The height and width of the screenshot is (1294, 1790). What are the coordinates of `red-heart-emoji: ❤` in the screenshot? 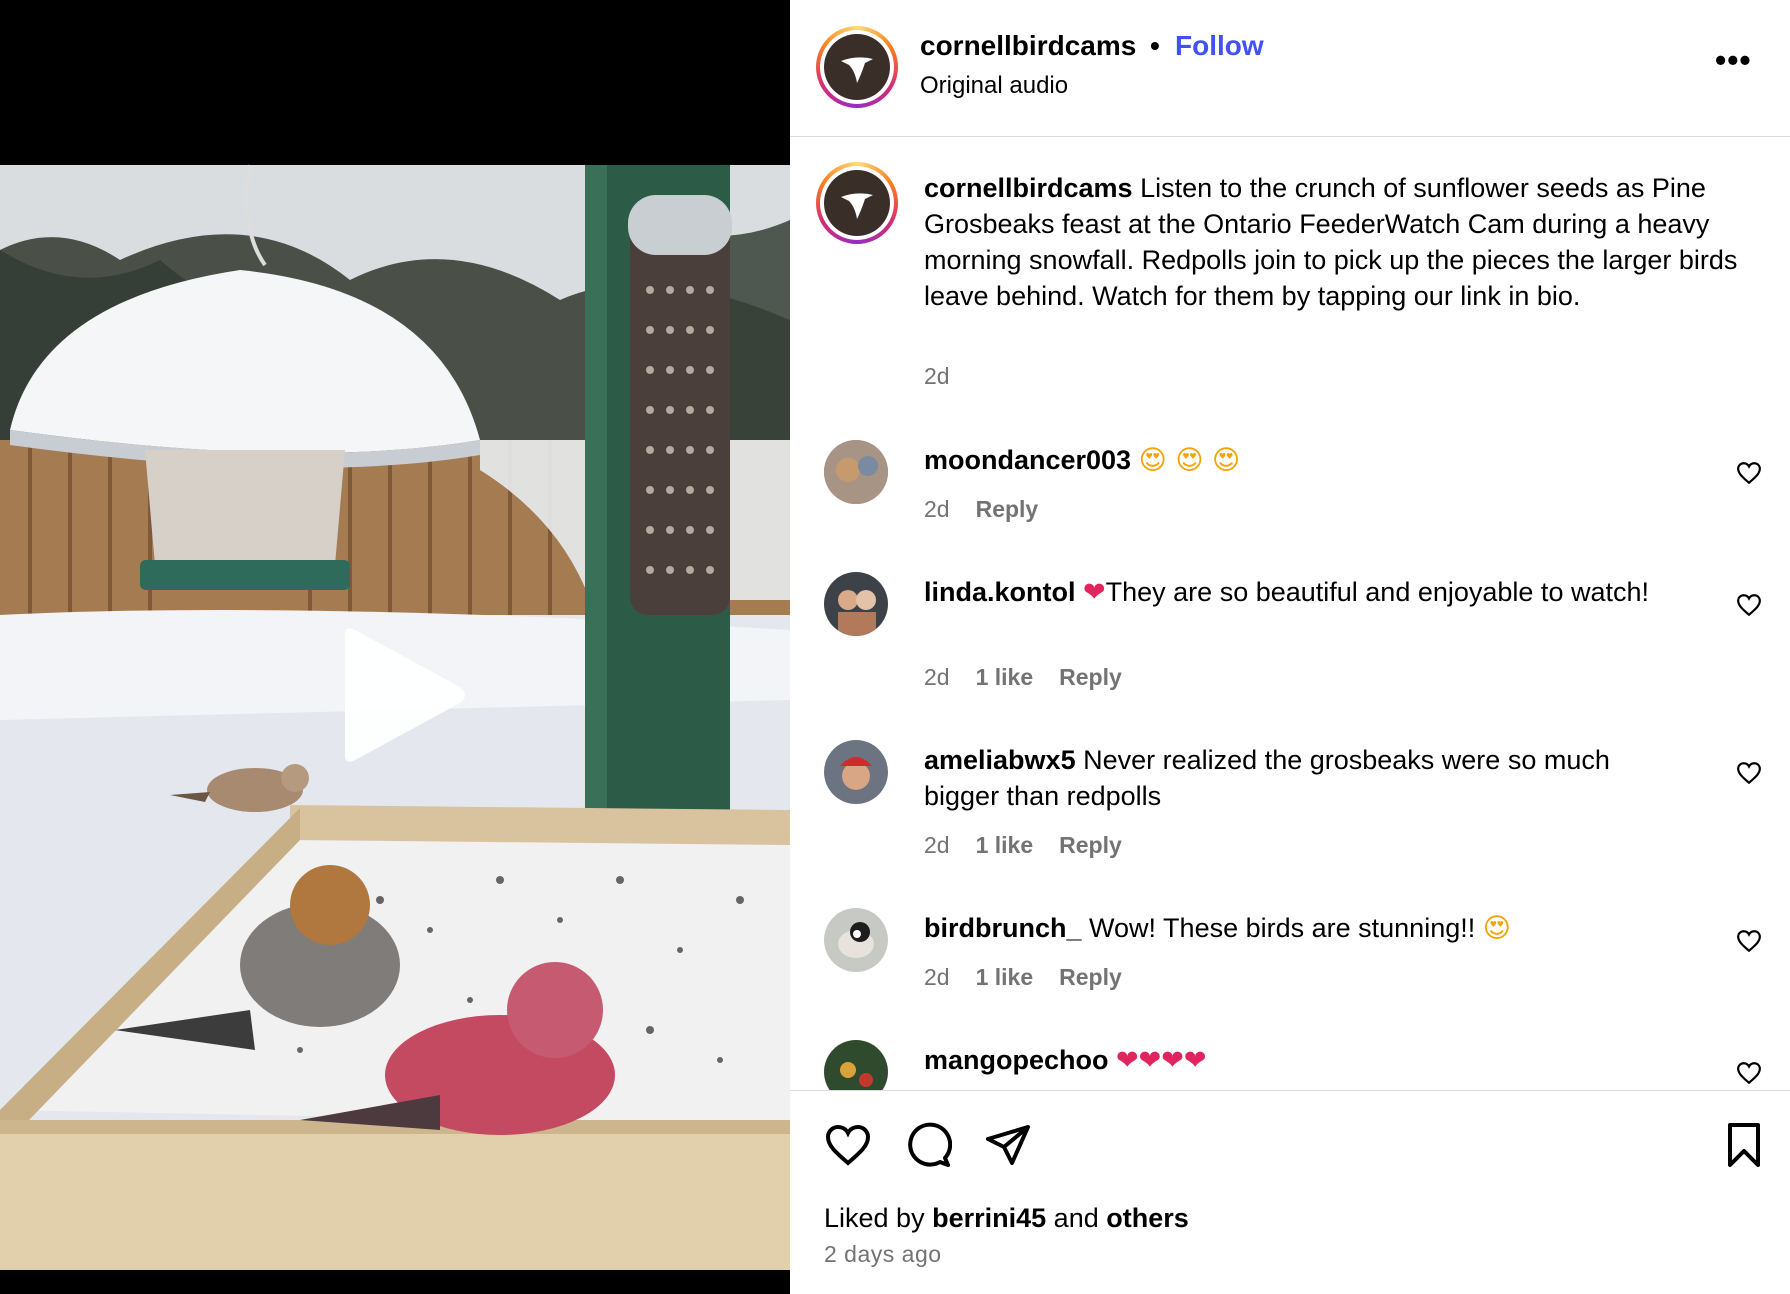 It's located at (1094, 592).